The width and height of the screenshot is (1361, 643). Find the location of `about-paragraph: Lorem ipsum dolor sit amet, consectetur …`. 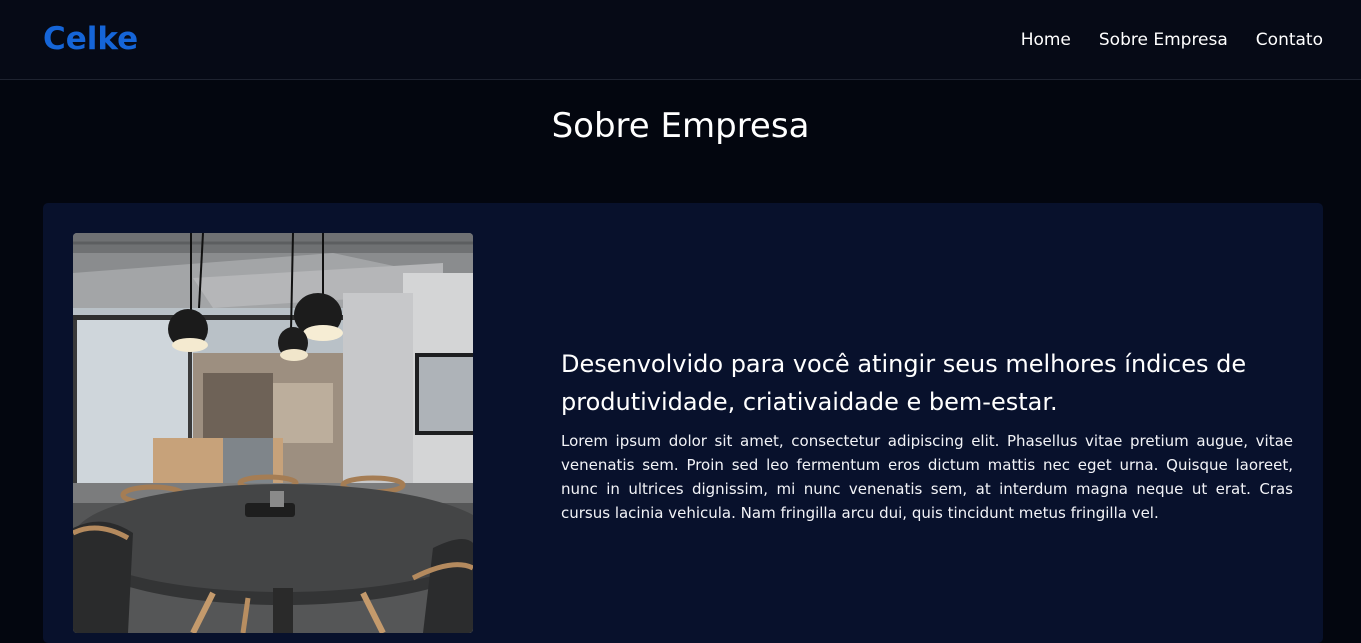

about-paragraph: Lorem ipsum dolor sit amet, consectetur … is located at coordinates (927, 477).